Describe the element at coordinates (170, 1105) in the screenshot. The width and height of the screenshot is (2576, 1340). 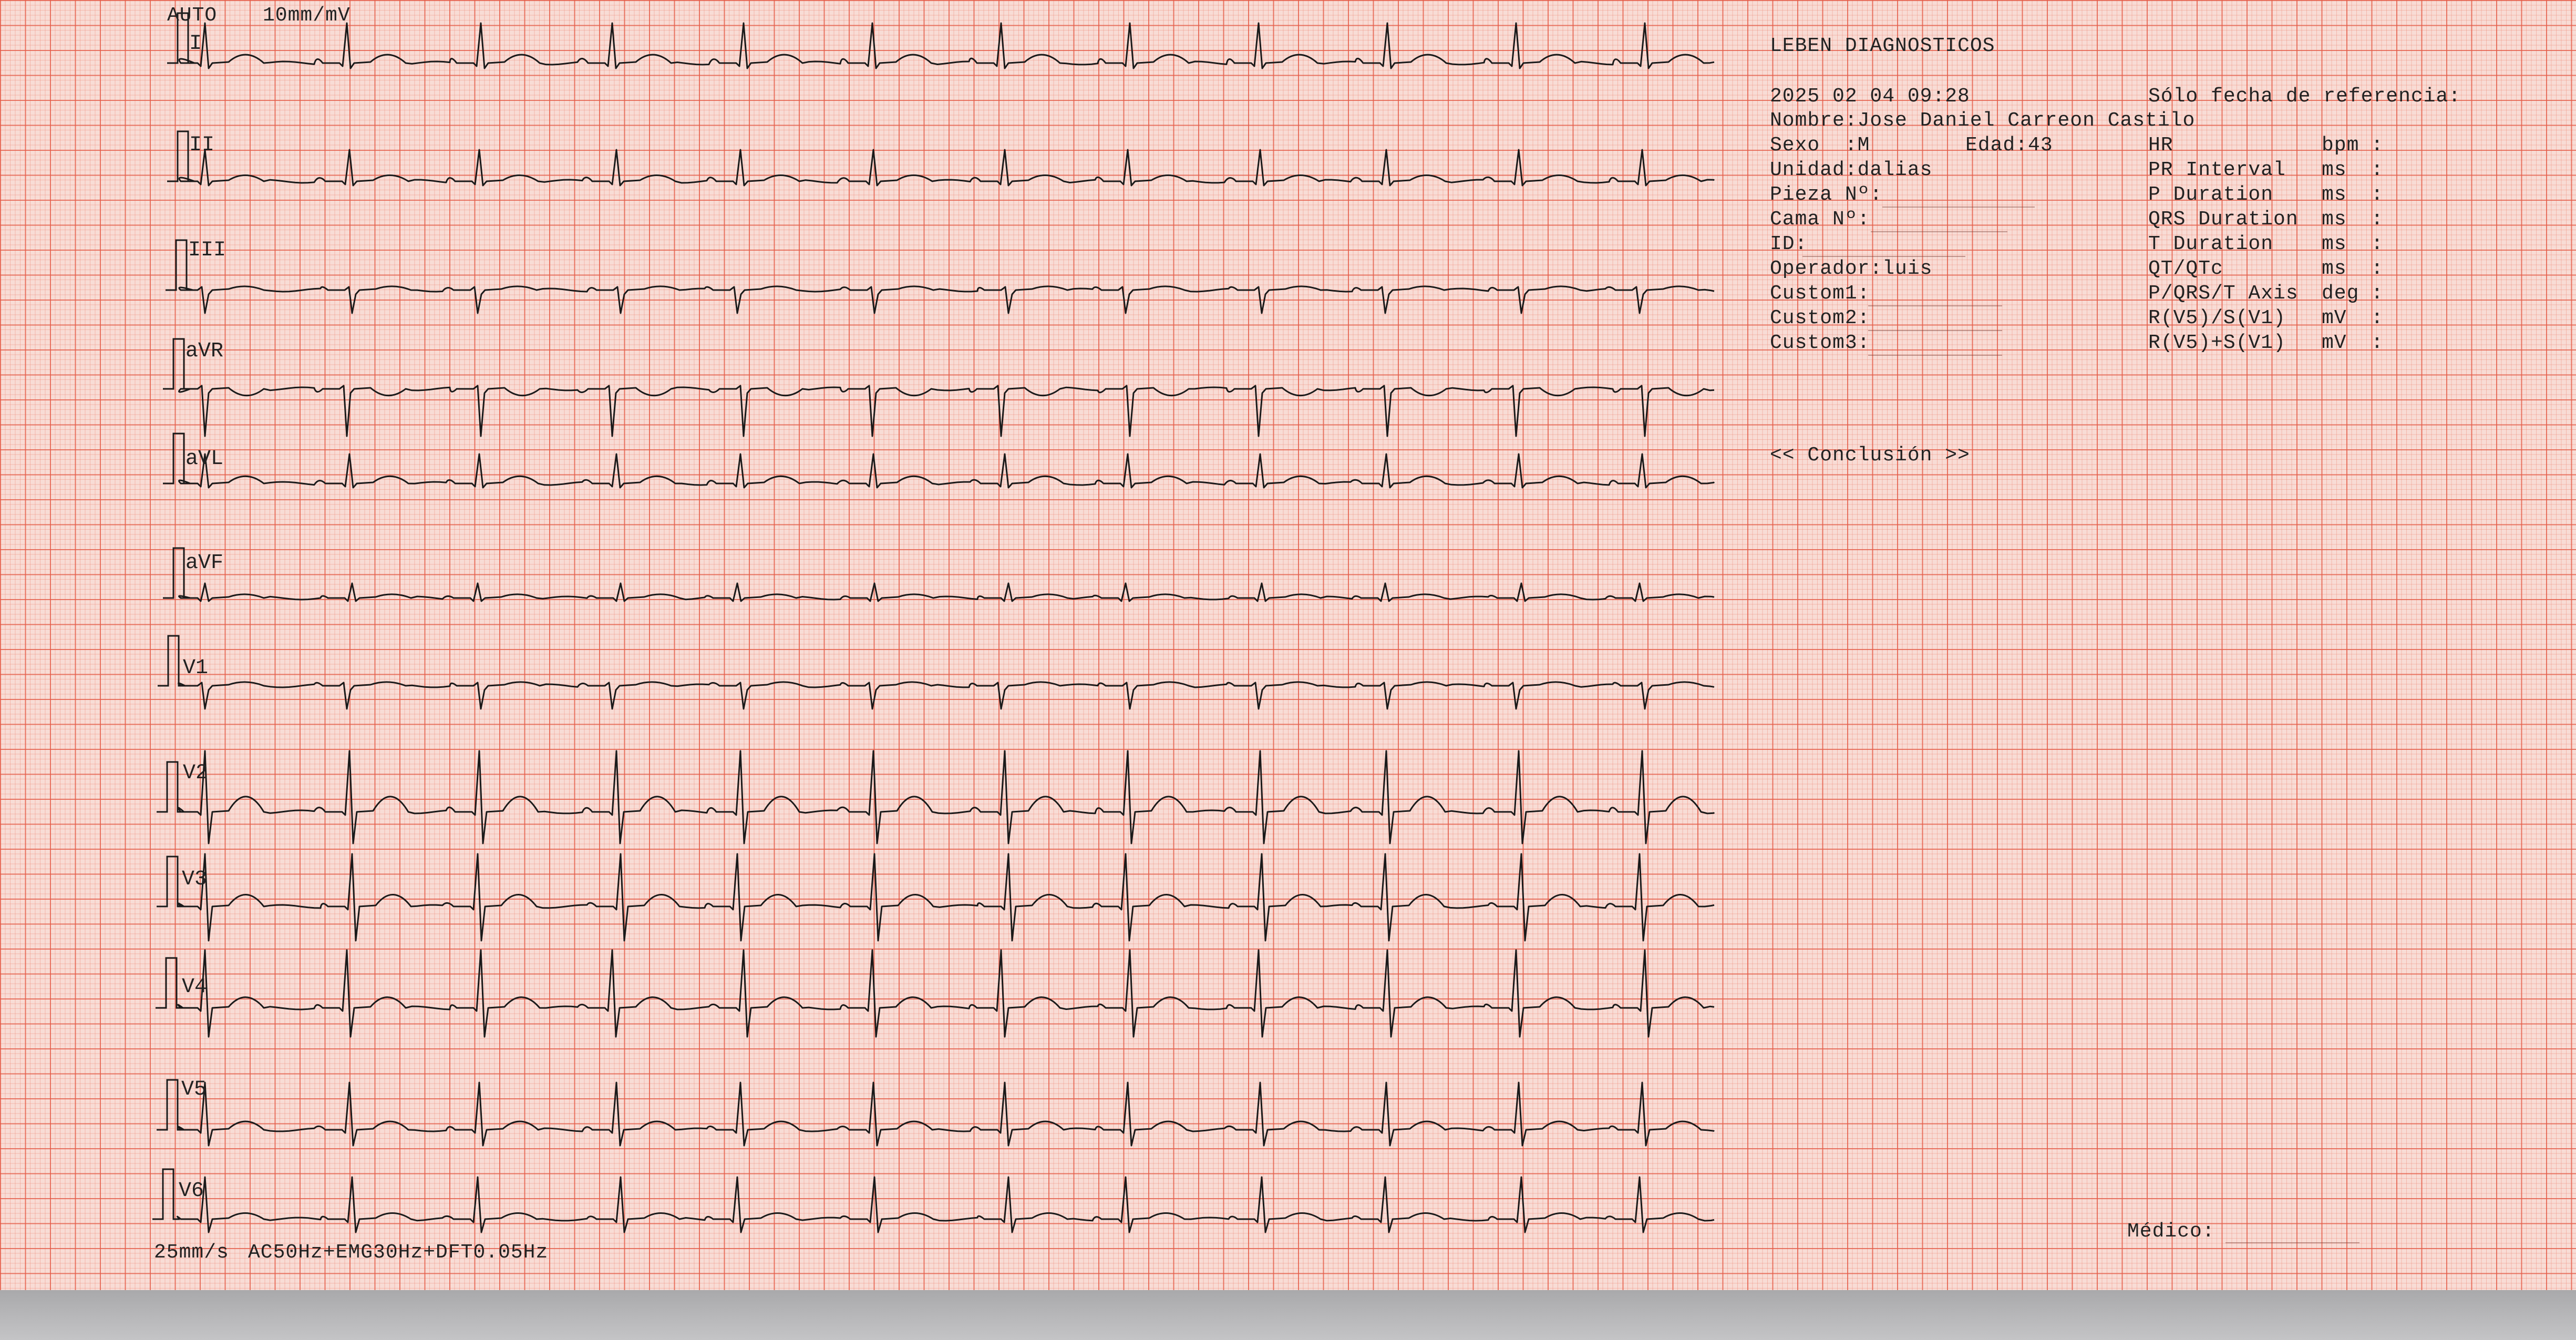
I see `calibration-pulse-v5` at that location.